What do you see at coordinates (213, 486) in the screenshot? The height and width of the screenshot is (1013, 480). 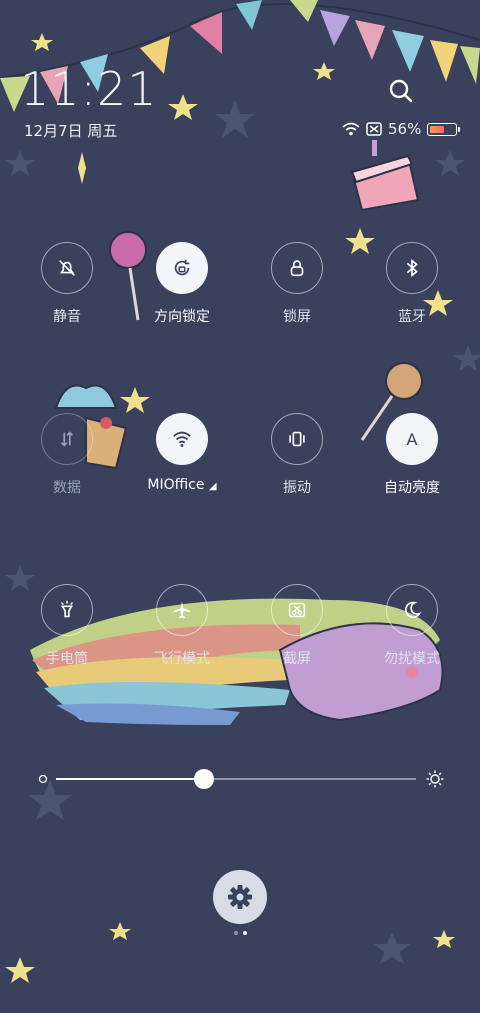 I see `expand-corner-icon: ◢` at bounding box center [213, 486].